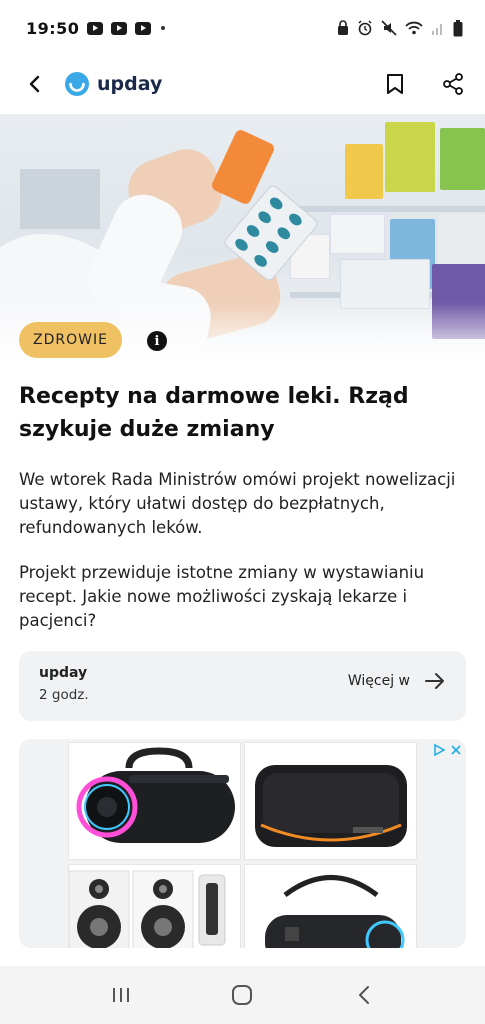  I want to click on arrow-right-icon, so click(434, 681).